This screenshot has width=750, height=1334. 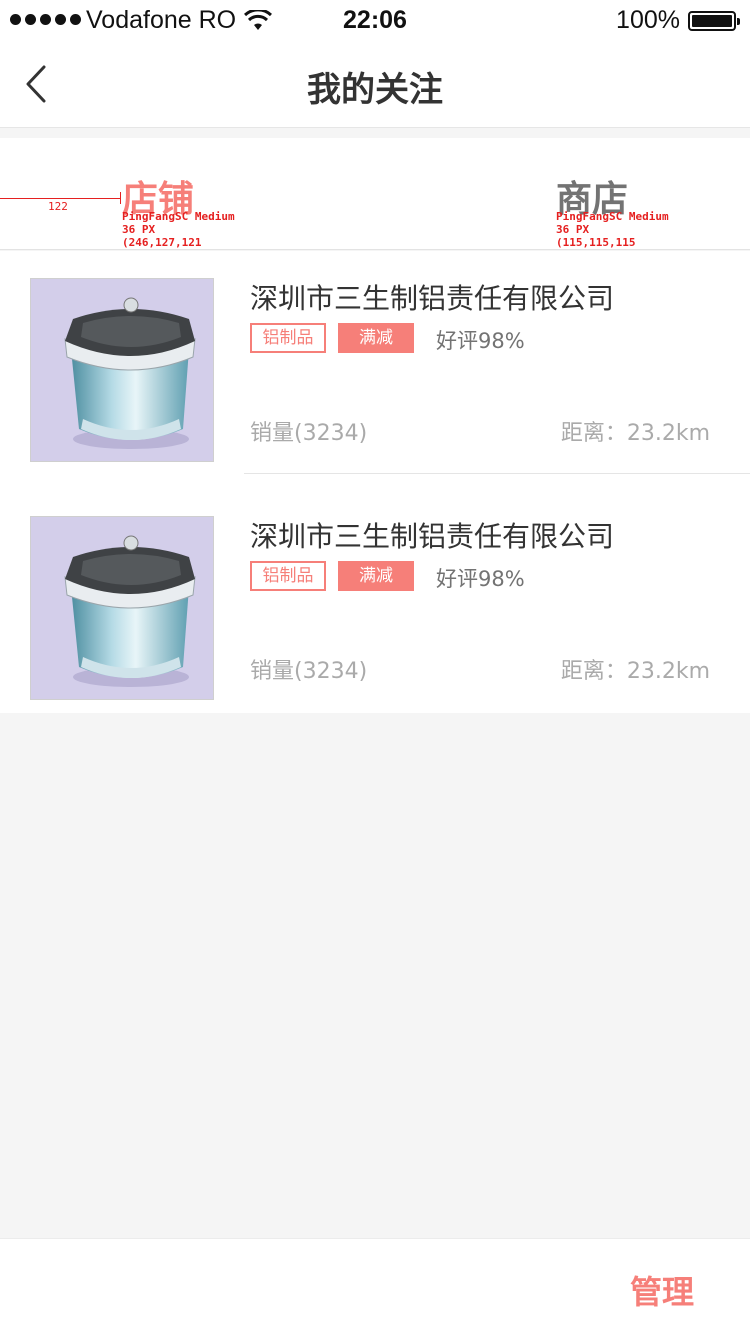 What do you see at coordinates (58, 206) in the screenshot?
I see `measure-annotation: 122` at bounding box center [58, 206].